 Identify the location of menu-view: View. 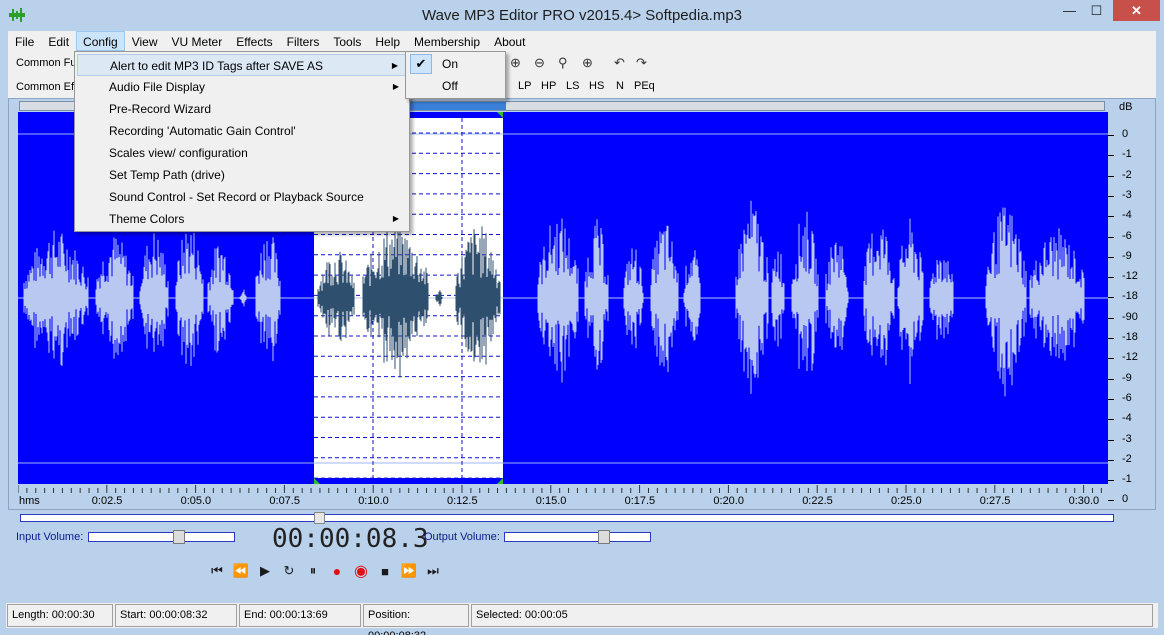
(145, 41).